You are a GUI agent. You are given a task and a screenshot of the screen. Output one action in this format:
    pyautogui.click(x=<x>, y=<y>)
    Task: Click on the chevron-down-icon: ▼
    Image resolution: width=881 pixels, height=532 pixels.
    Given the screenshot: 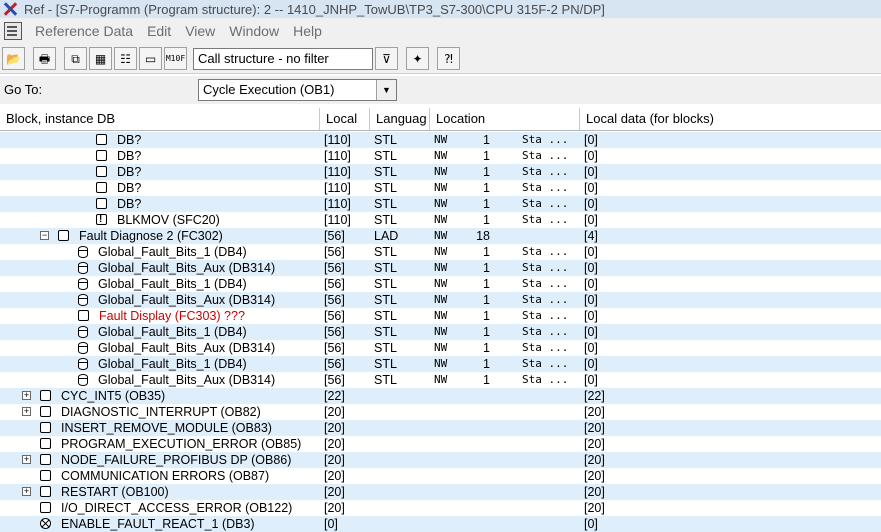 What is the action you would take?
    pyautogui.click(x=386, y=90)
    